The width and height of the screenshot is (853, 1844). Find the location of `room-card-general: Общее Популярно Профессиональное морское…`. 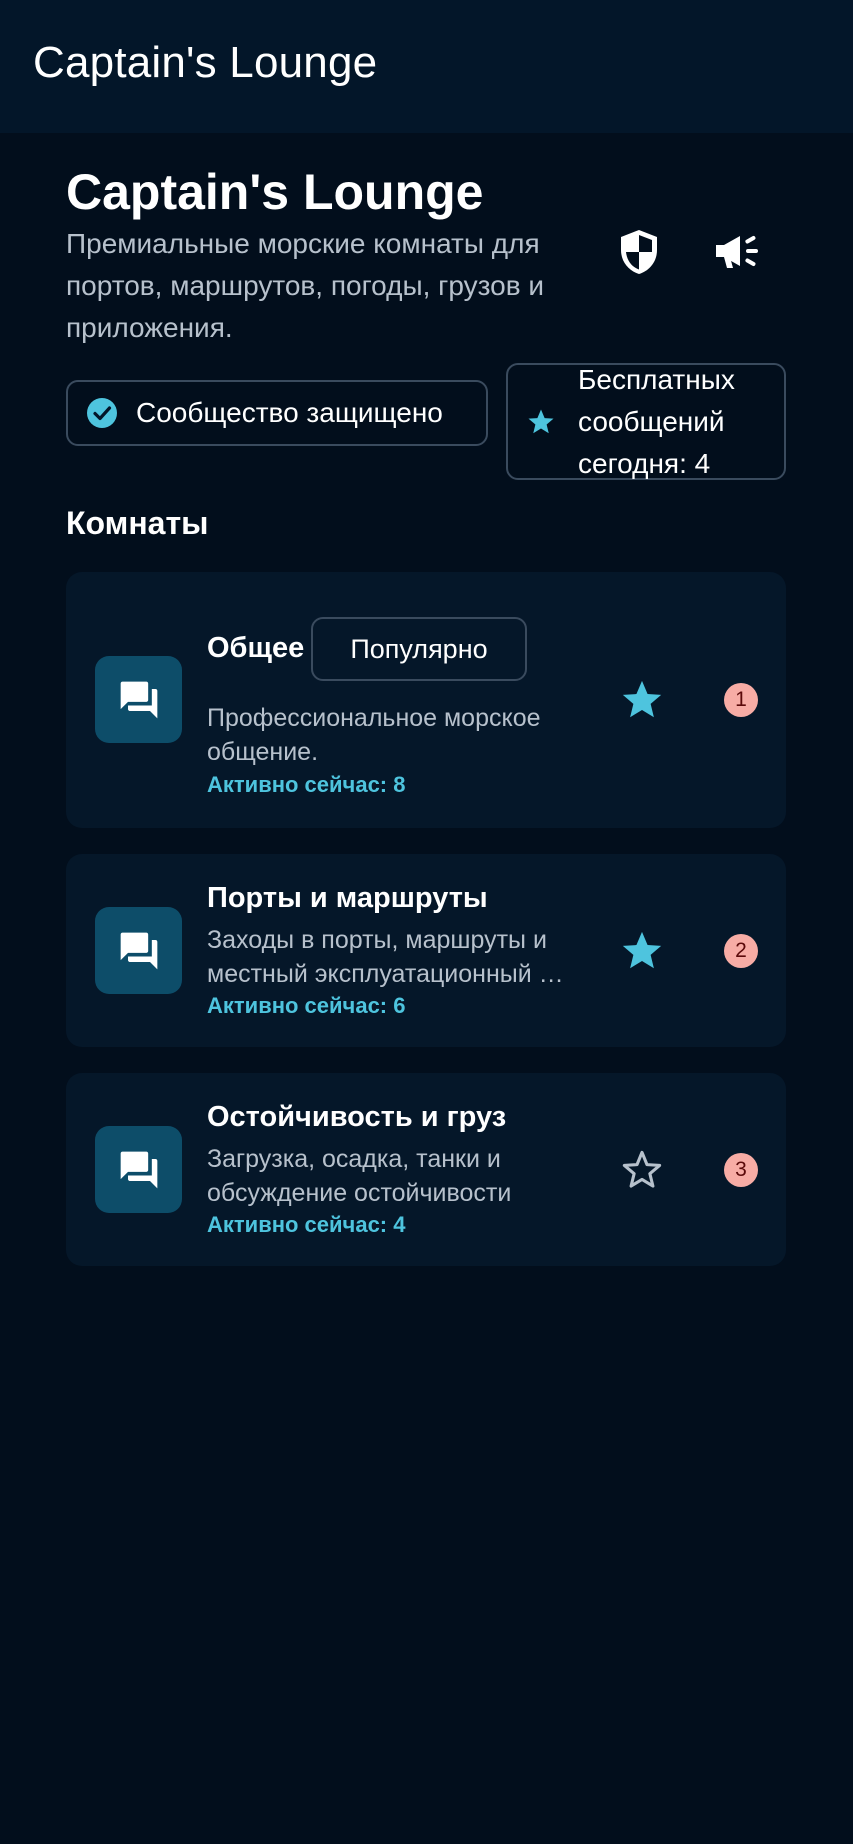

room-card-general: Общее Популярно Профессиональное морское… is located at coordinates (426, 700).